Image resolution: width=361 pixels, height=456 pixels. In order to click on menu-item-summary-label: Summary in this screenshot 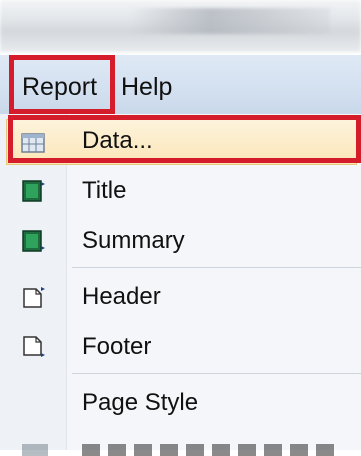, I will do `click(133, 240)`.